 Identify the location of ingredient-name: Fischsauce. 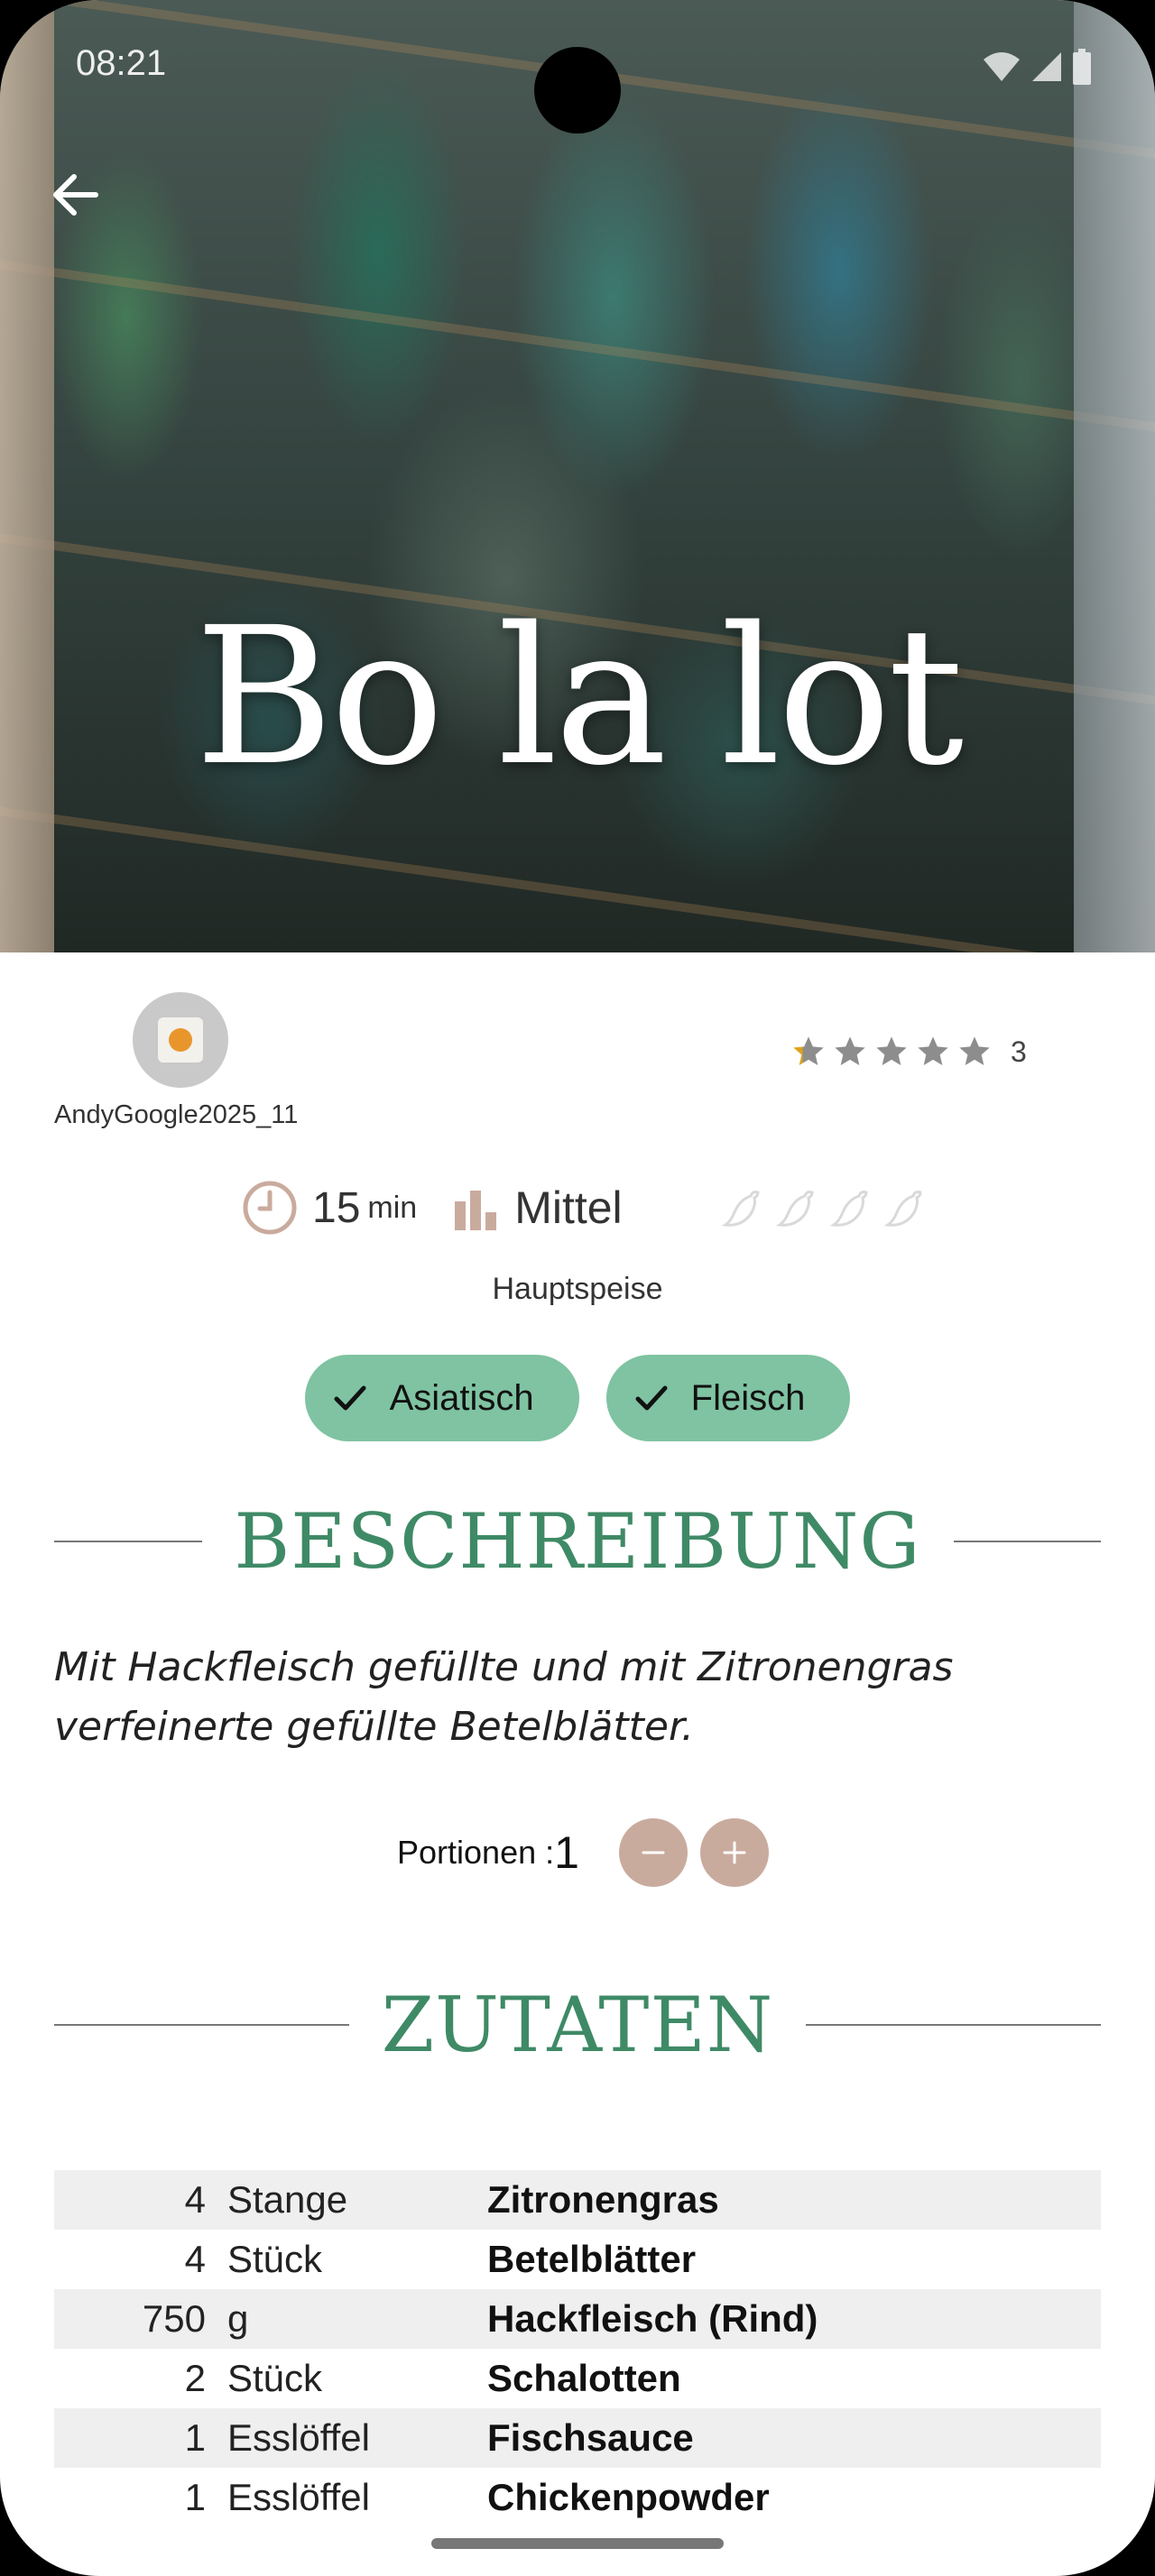
(590, 2437).